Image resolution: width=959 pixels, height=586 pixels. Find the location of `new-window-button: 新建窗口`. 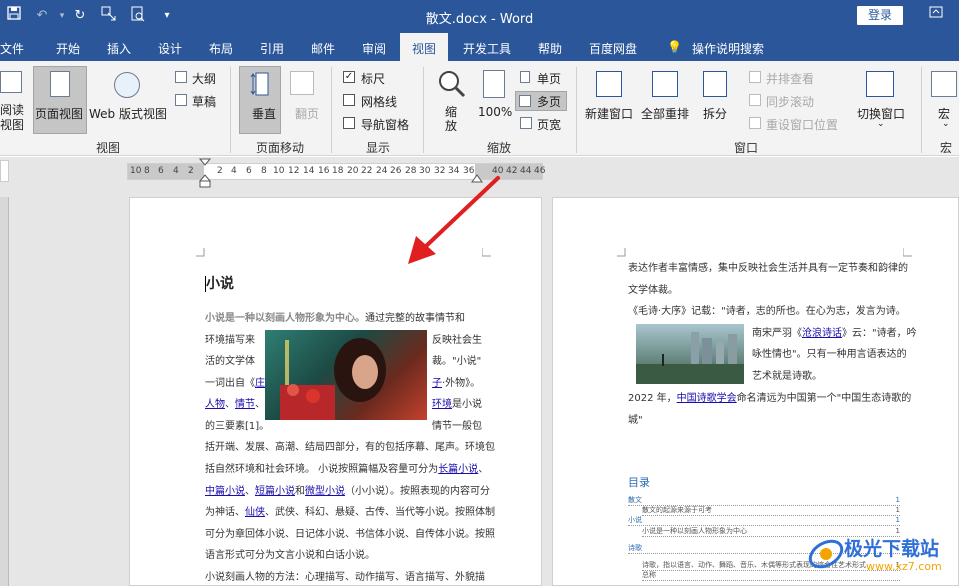

new-window-button: 新建窗口 is located at coordinates (609, 113).